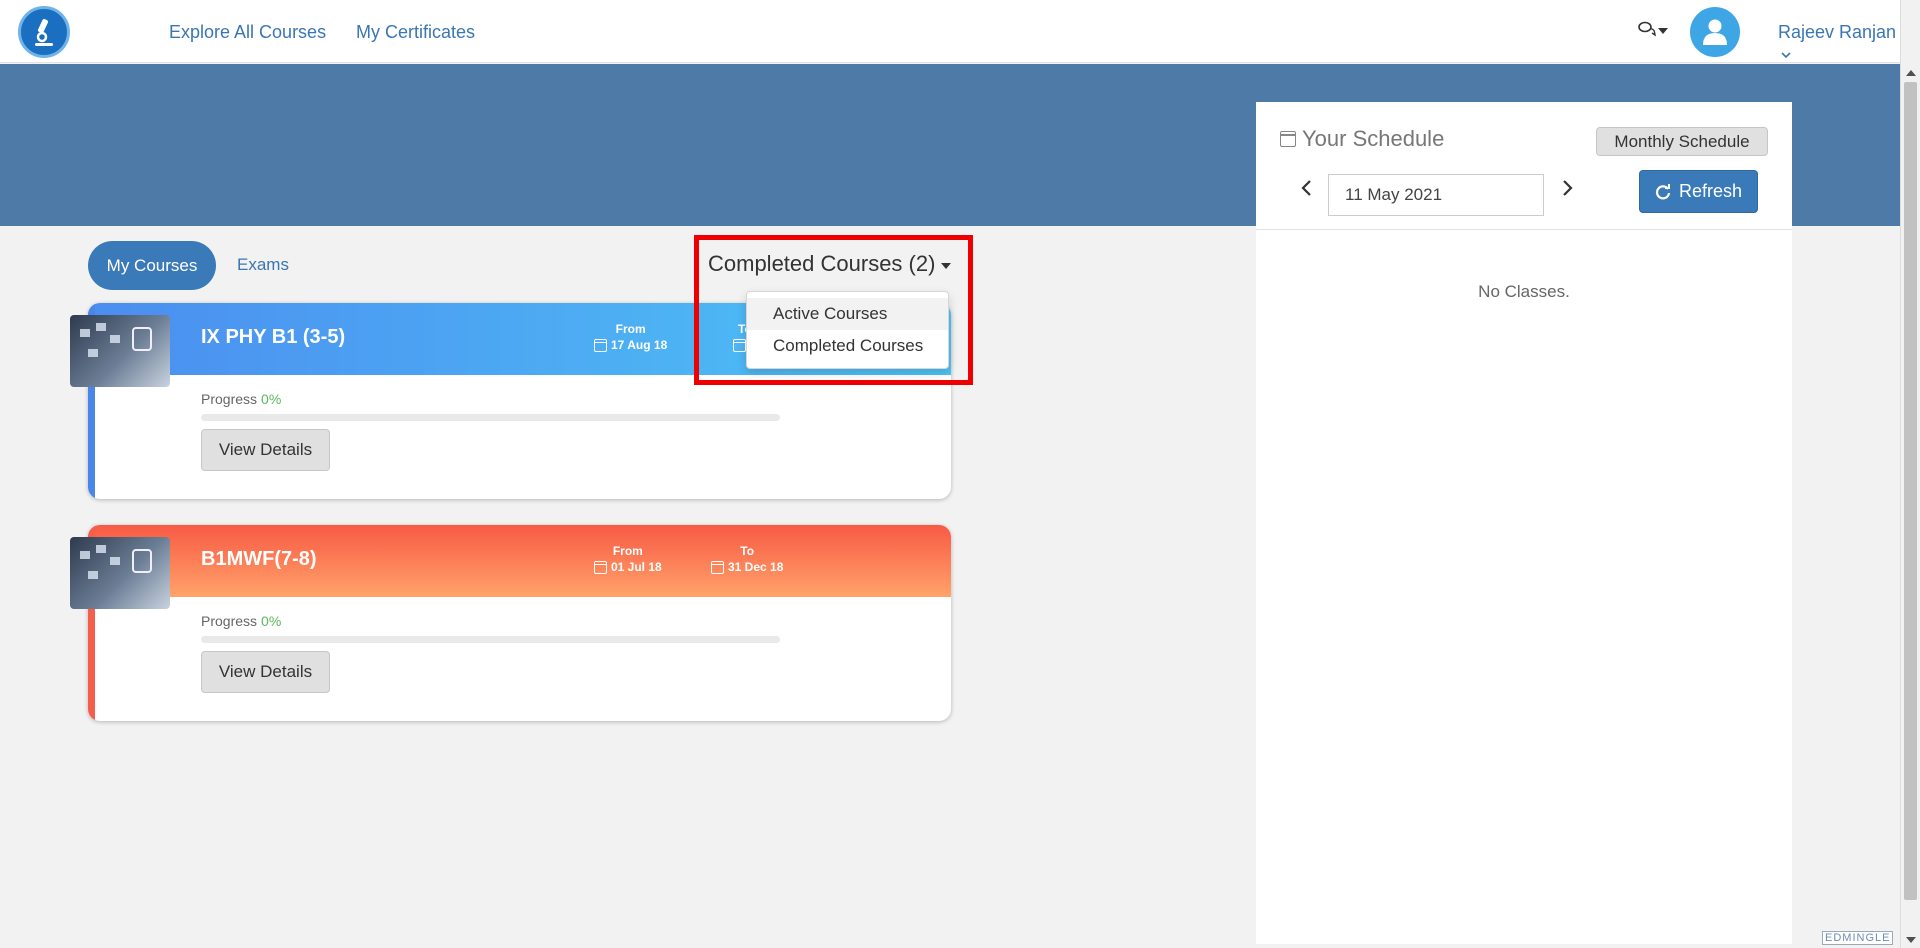 This screenshot has width=1920, height=948. What do you see at coordinates (1682, 141) in the screenshot?
I see `monthly-schedule-button: Monthly Schedule` at bounding box center [1682, 141].